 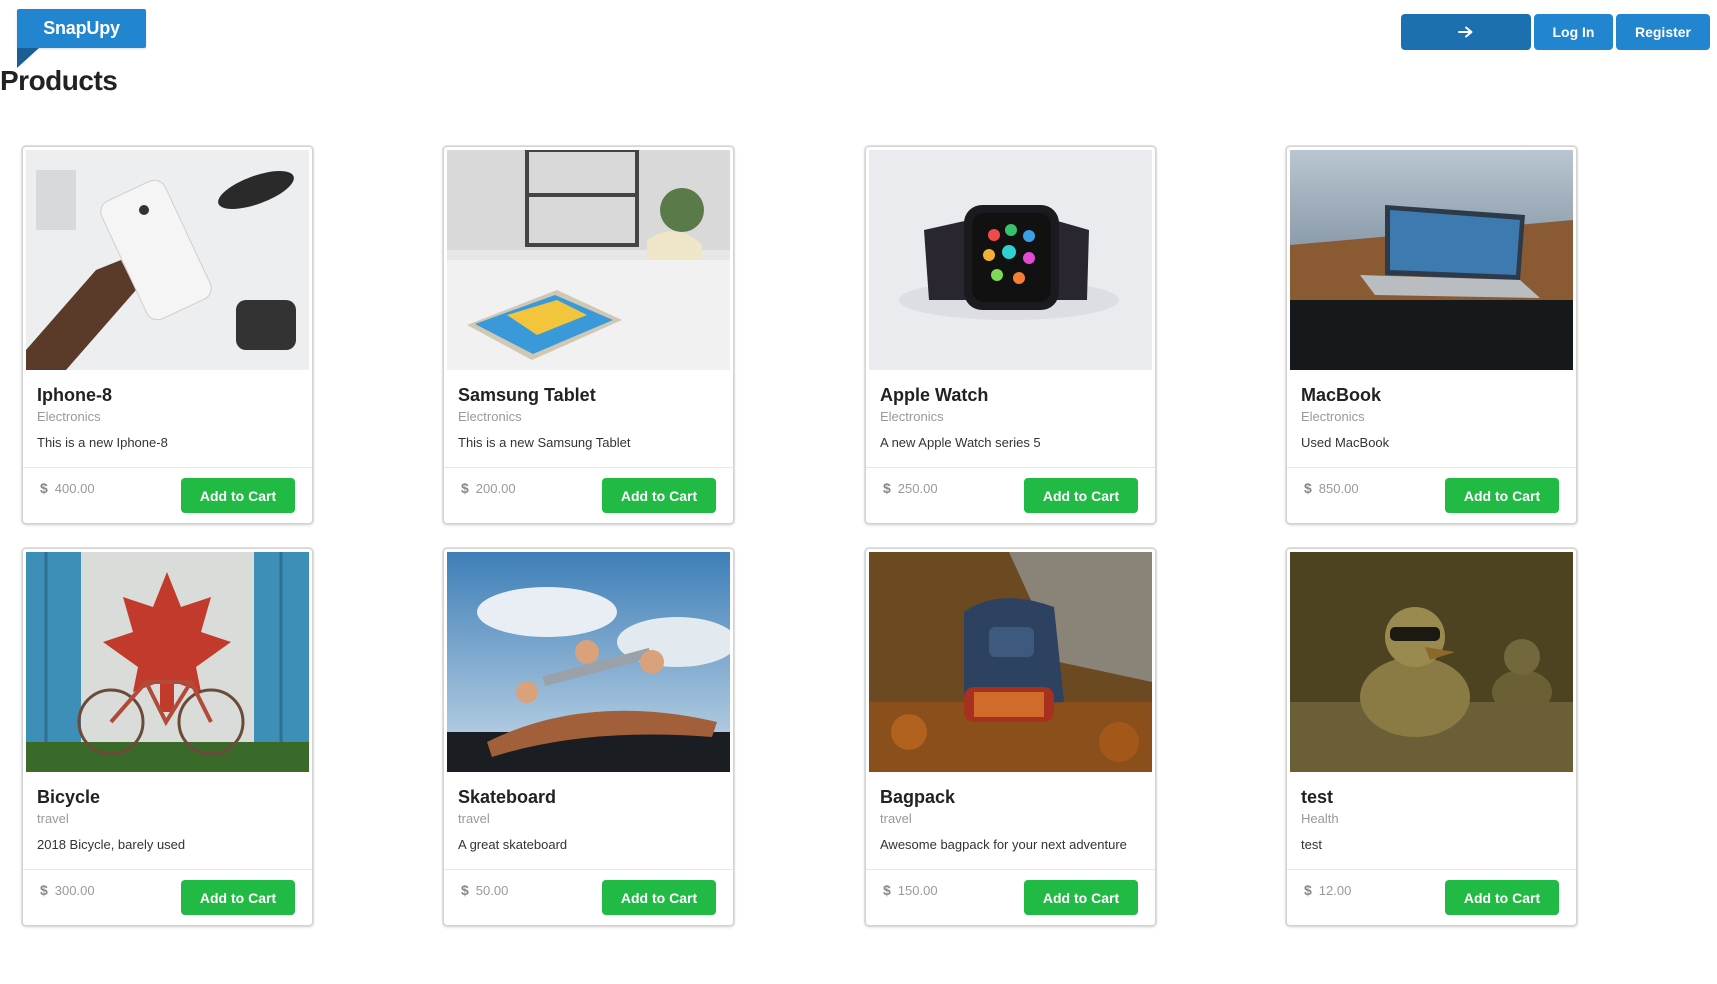 What do you see at coordinates (167, 260) in the screenshot?
I see `product-image-iphone` at bounding box center [167, 260].